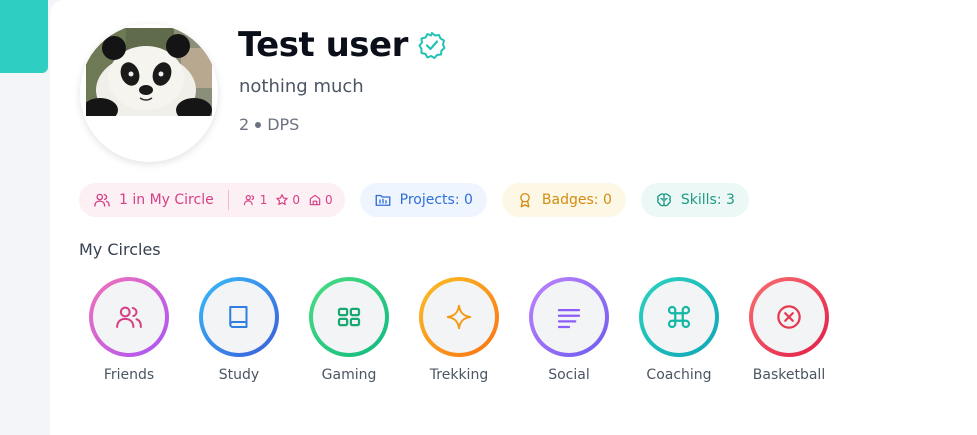  I want to click on my-circles-heading: My Circles, so click(120, 249).